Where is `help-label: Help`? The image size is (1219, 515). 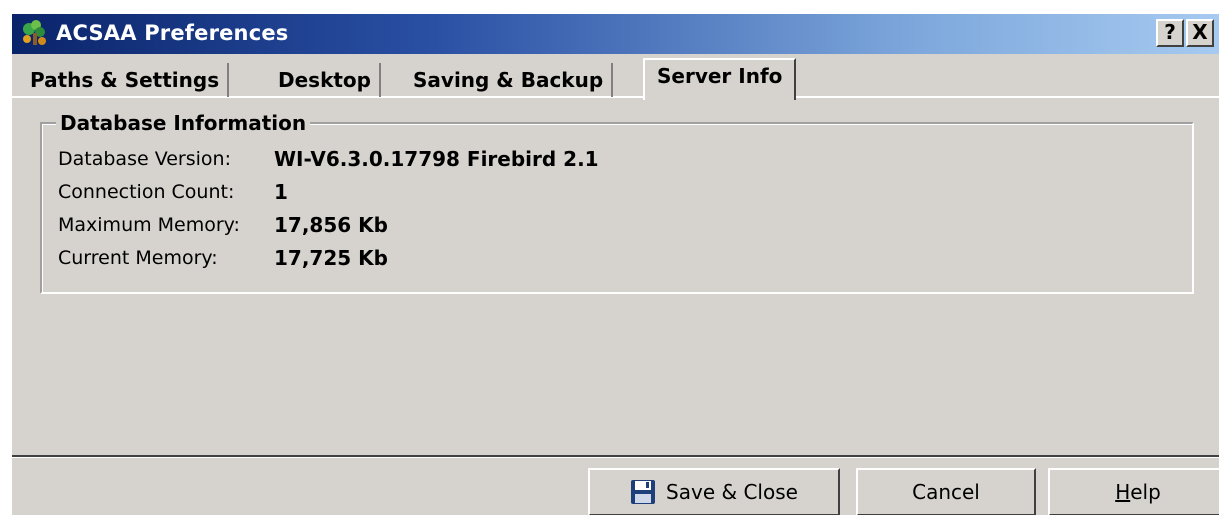 help-label: Help is located at coordinates (1138, 492).